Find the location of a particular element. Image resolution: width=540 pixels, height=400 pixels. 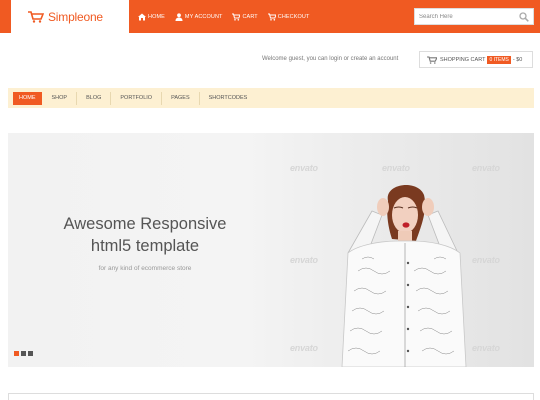

search-box is located at coordinates (474, 16).